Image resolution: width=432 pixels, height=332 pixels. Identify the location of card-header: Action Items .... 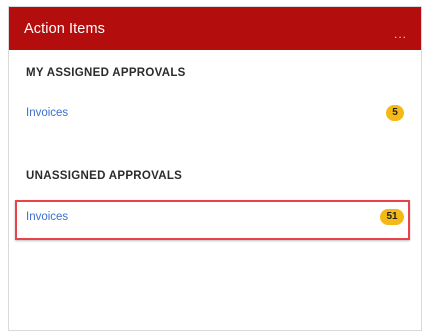
(215, 28).